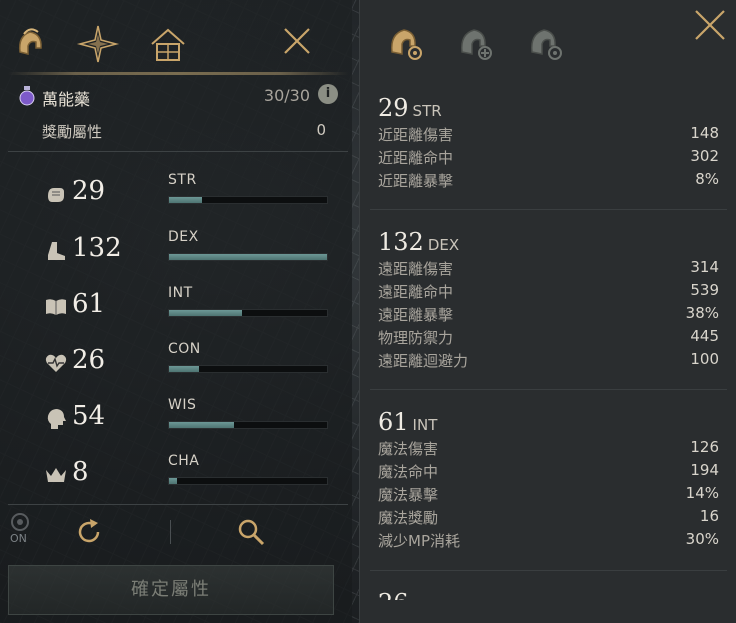 The height and width of the screenshot is (623, 736). I want to click on stat-value: 29, so click(89, 191).